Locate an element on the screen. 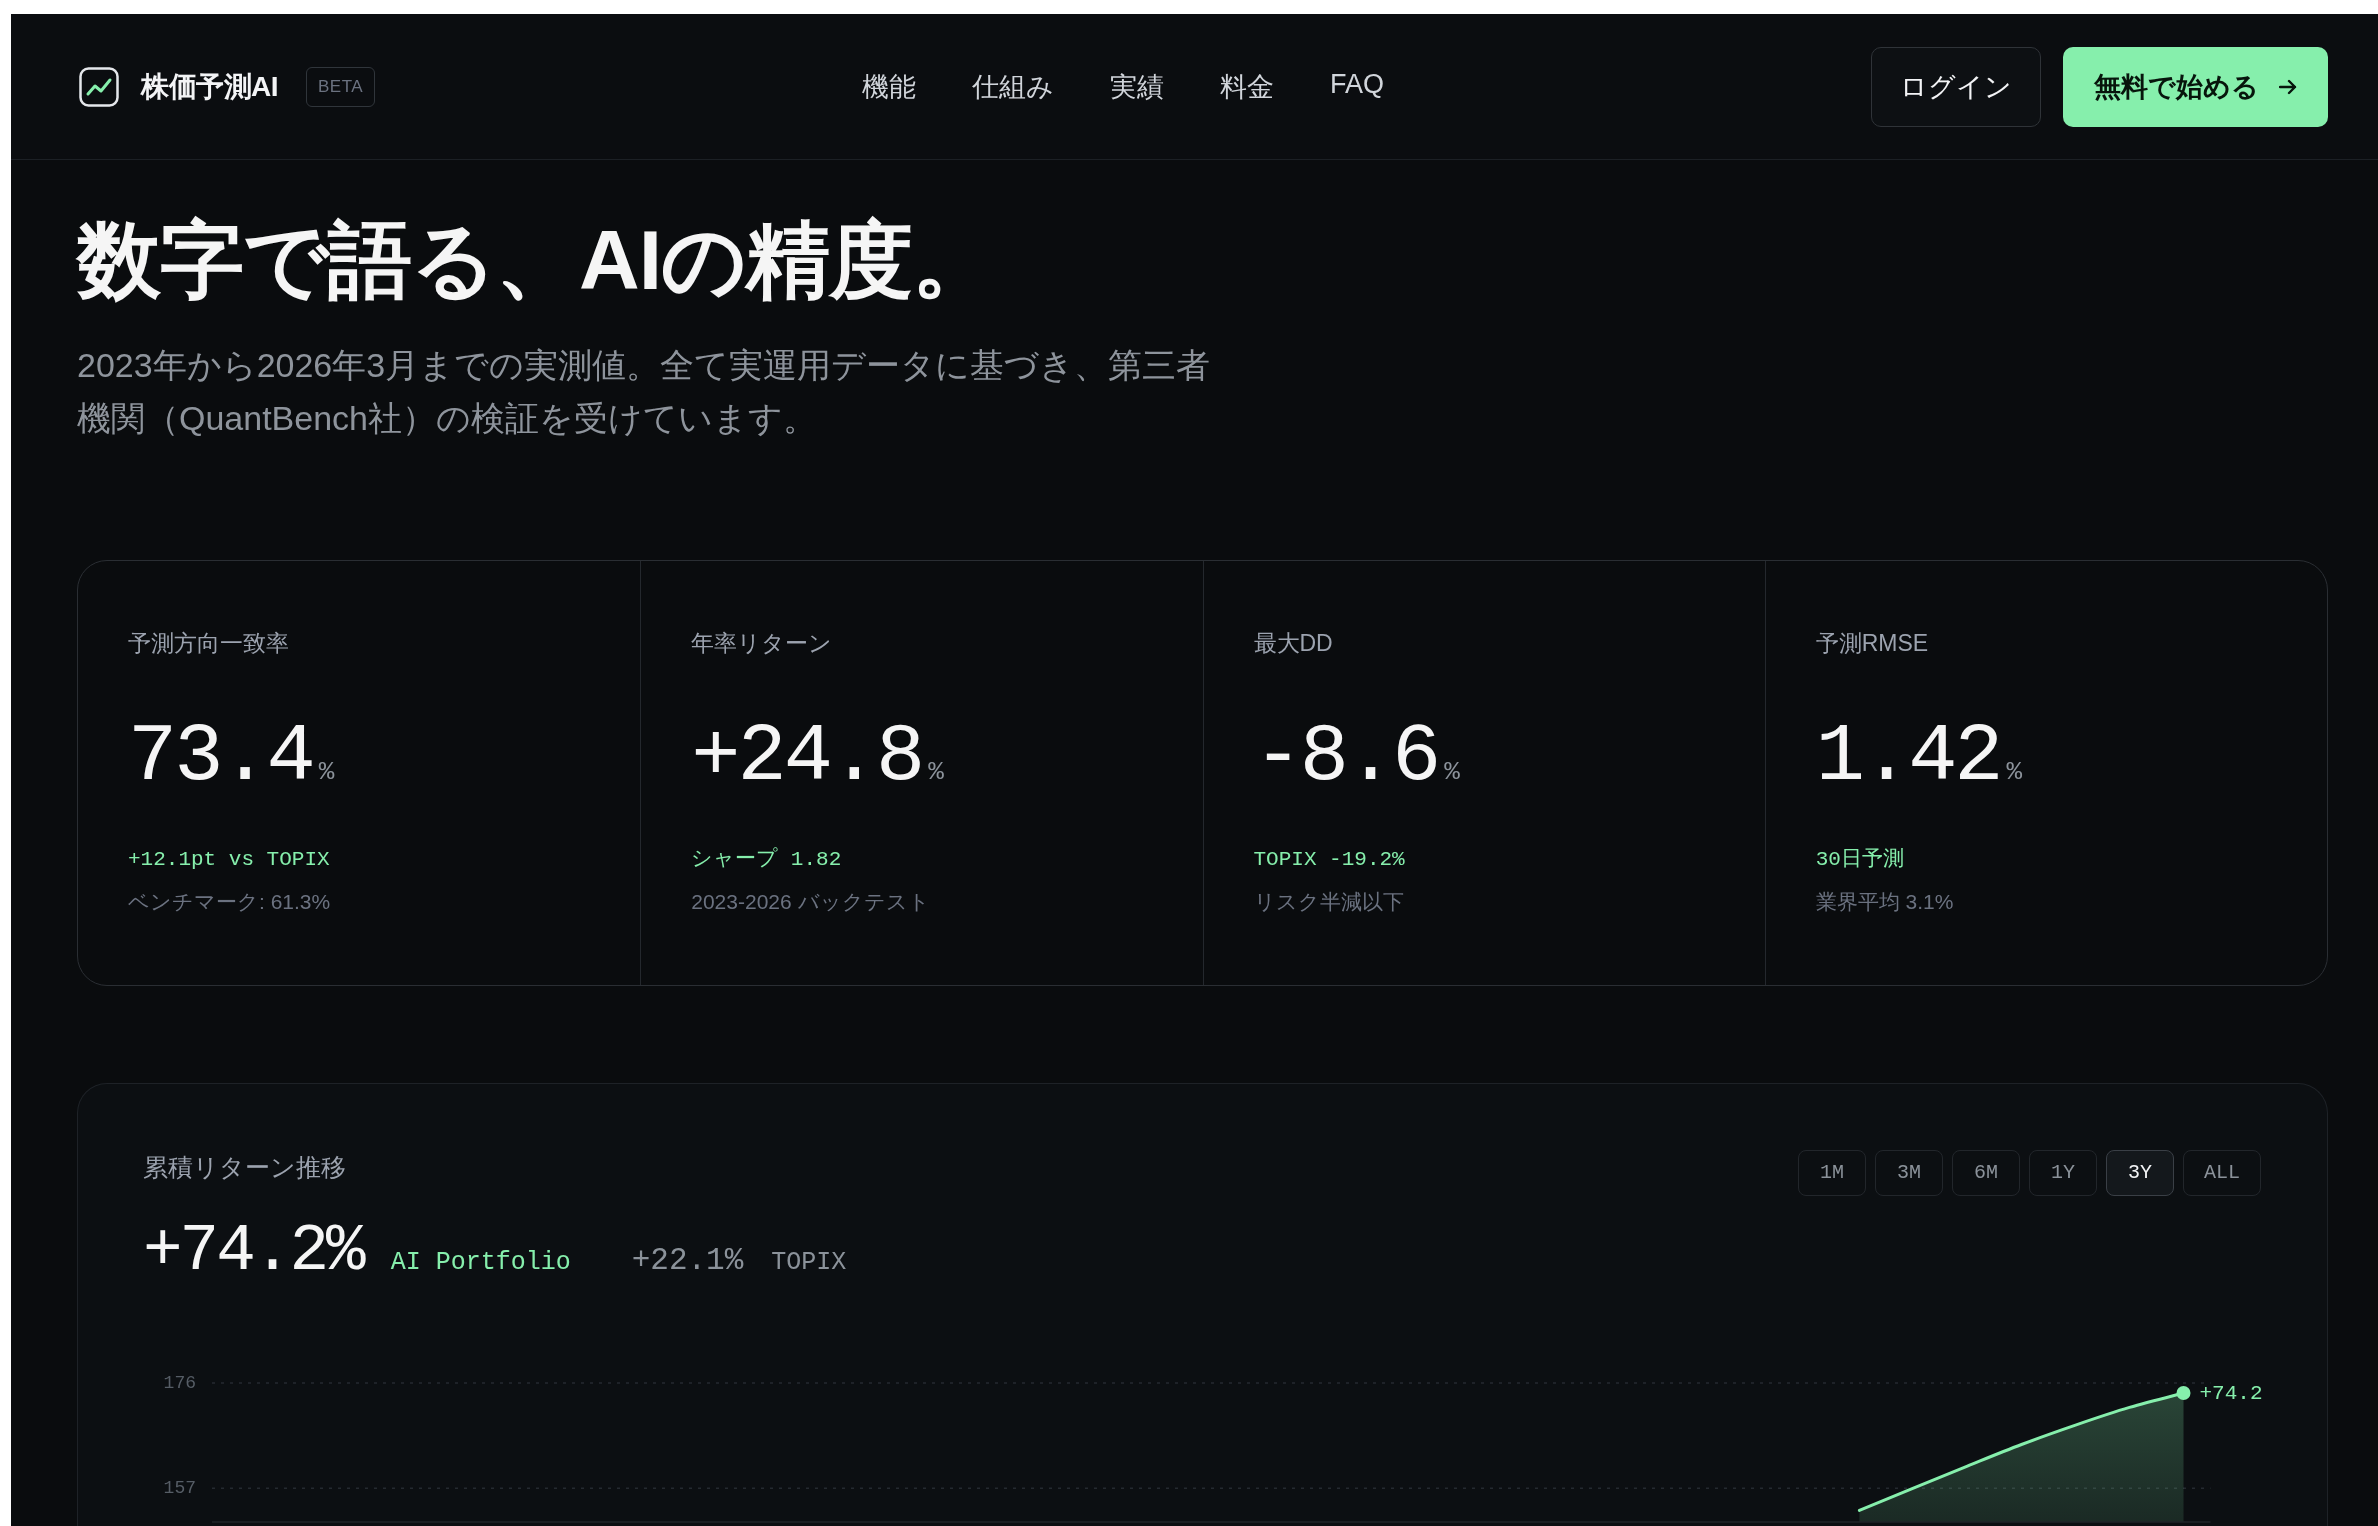  range-button: 1M is located at coordinates (1832, 1172).